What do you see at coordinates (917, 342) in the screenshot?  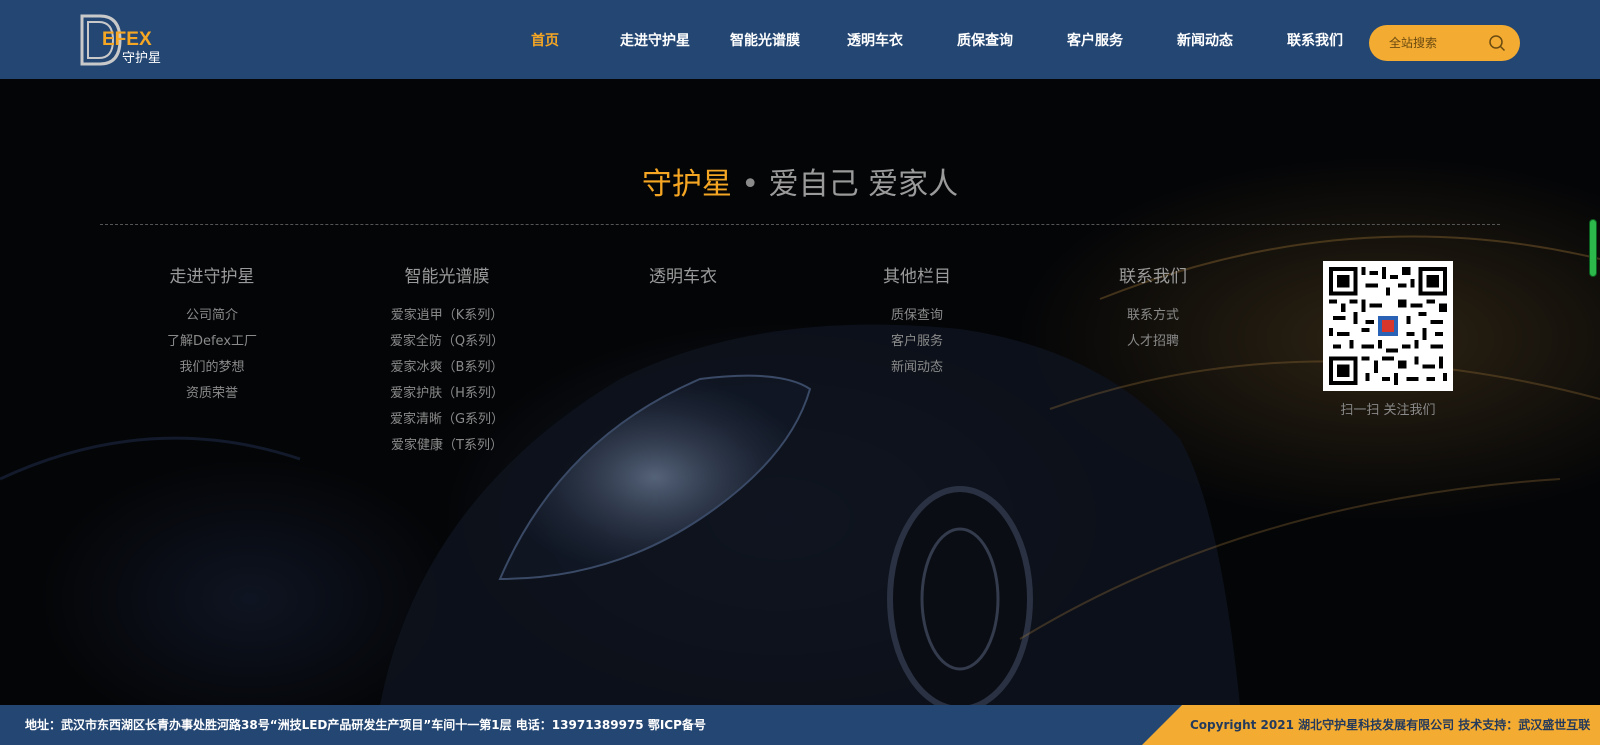 I see `link-service: 客户服务` at bounding box center [917, 342].